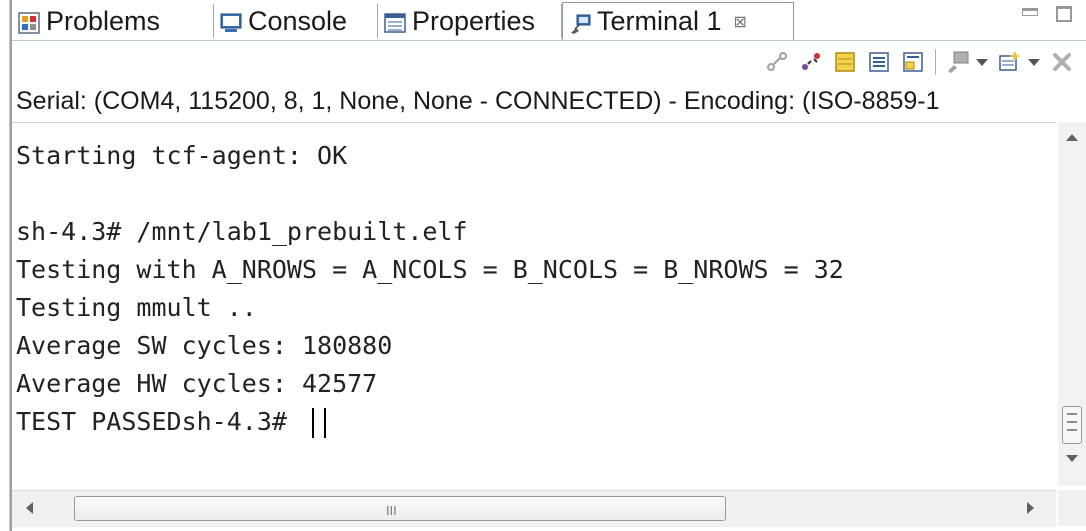 This screenshot has height=531, width=1086. What do you see at coordinates (1072, 508) in the screenshot?
I see `scrollbar-corner` at bounding box center [1072, 508].